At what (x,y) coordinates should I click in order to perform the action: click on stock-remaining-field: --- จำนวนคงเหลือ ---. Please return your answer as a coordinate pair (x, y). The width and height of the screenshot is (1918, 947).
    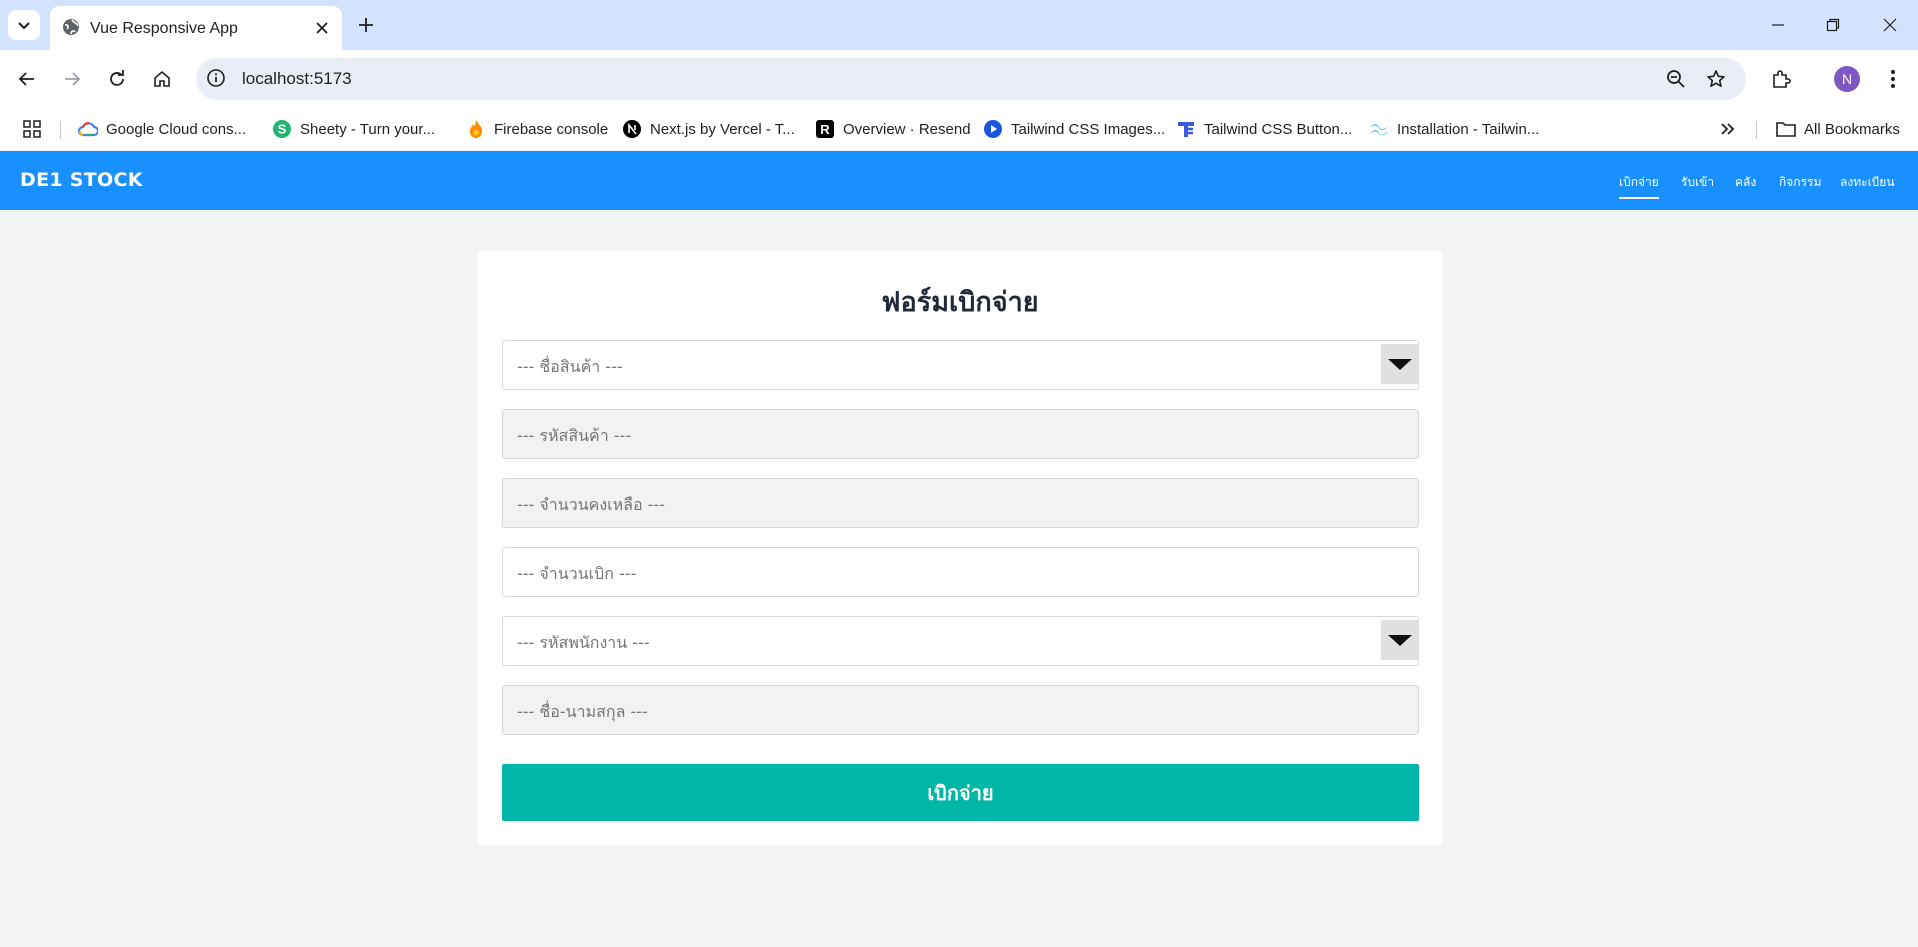
    Looking at the image, I should click on (960, 503).